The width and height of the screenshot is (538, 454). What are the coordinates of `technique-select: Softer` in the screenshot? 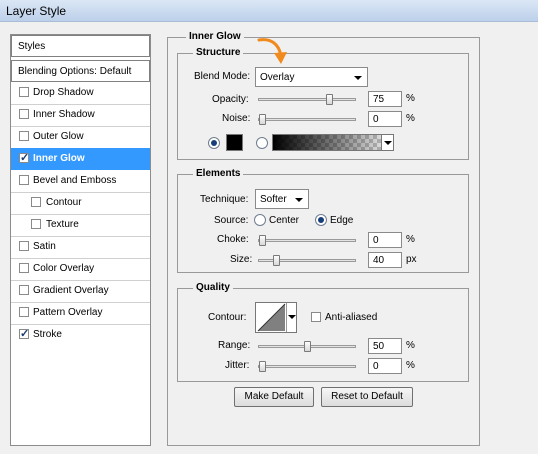 It's located at (282, 199).